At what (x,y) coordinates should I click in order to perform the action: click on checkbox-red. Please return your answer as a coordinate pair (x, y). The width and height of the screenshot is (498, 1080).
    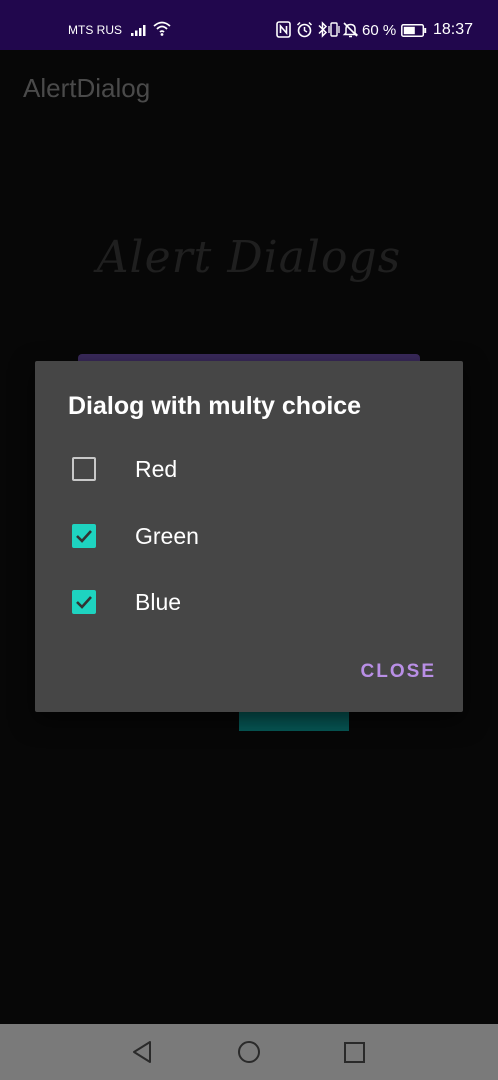
    Looking at the image, I should click on (84, 469).